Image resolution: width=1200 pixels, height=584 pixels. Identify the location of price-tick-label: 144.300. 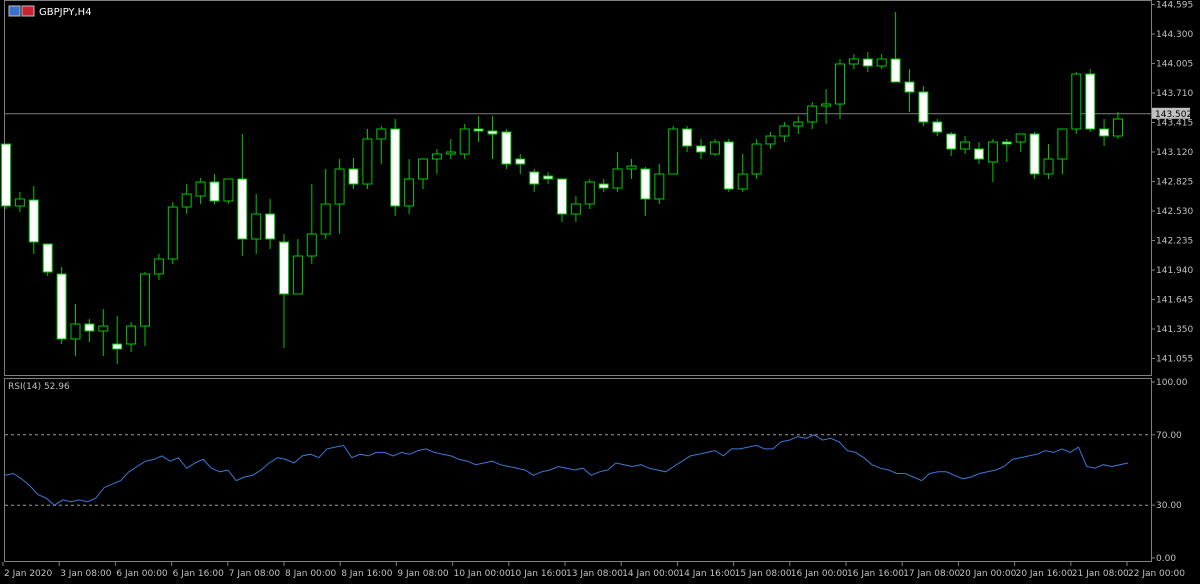
(1174, 35).